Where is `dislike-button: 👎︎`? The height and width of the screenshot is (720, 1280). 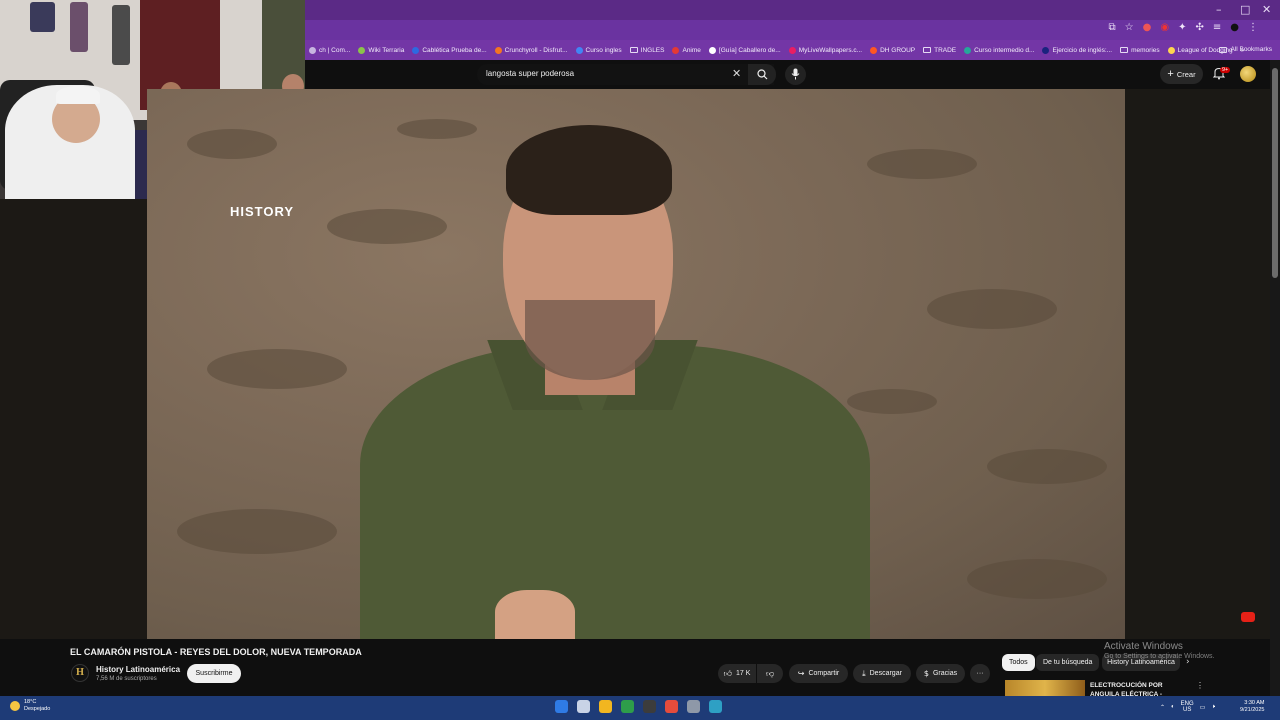 dislike-button: 👎︎ is located at coordinates (770, 673).